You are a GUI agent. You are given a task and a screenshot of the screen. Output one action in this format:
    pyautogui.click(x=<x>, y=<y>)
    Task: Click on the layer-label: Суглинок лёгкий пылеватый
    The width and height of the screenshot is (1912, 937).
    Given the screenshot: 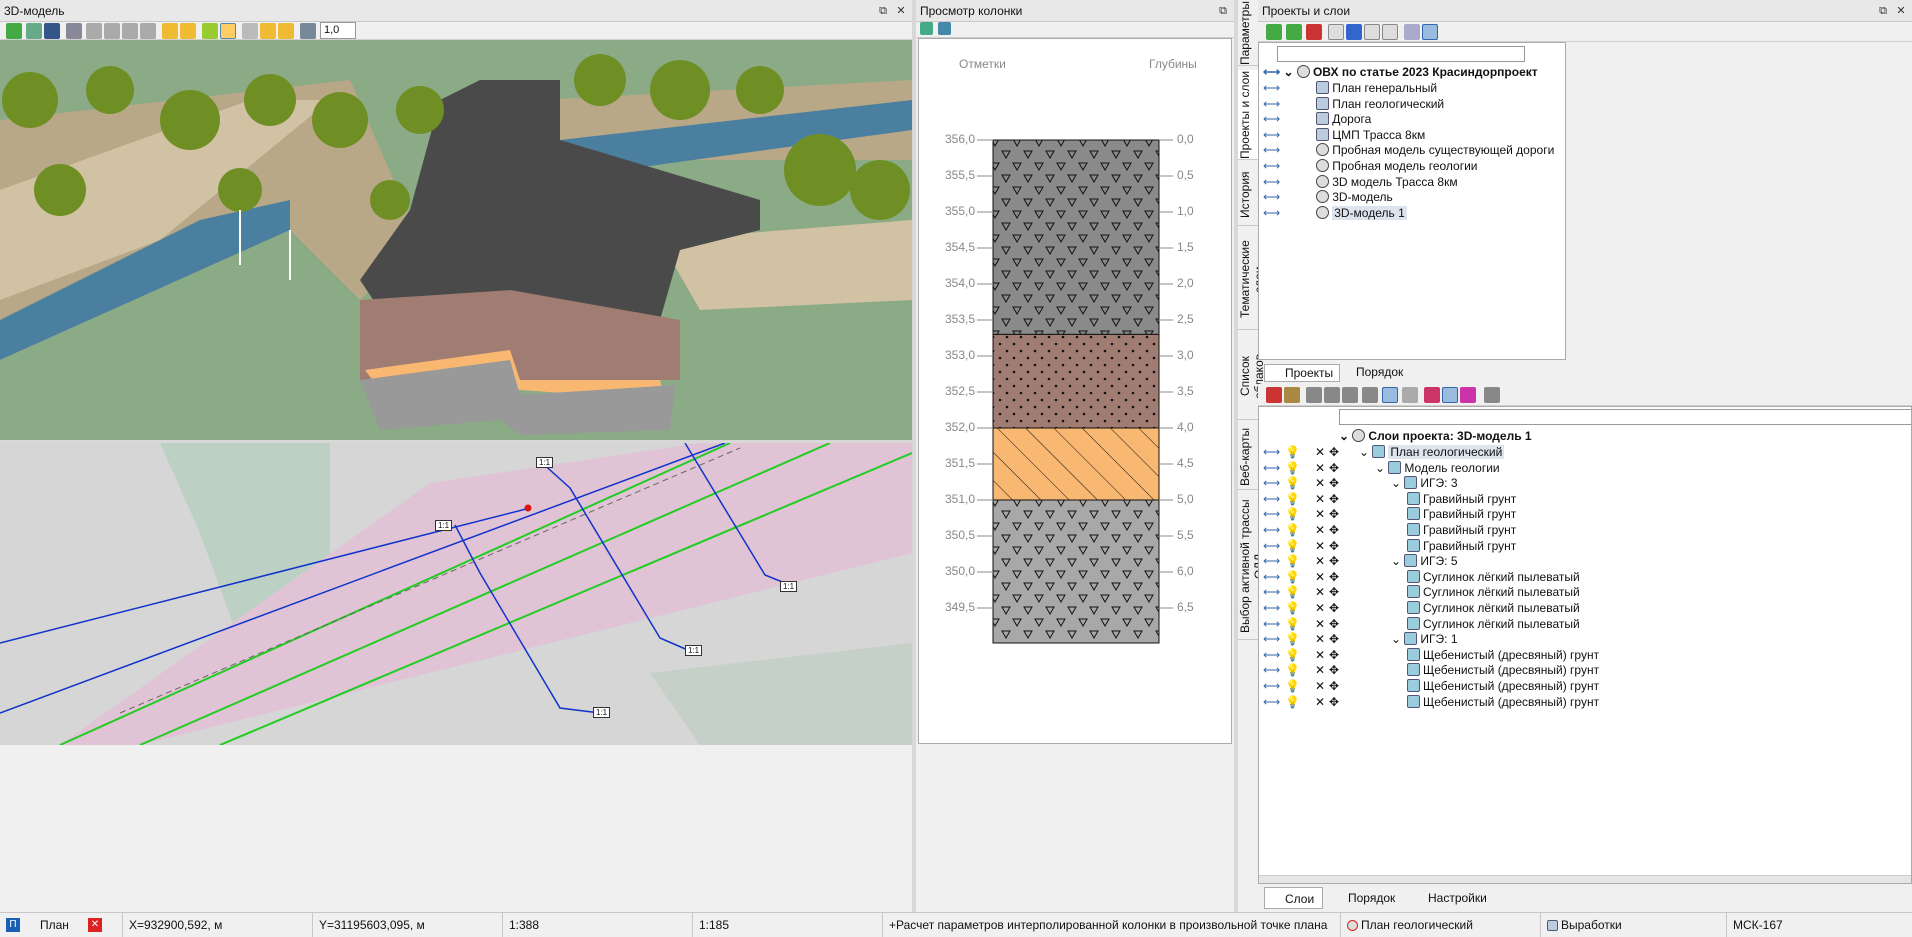 What is the action you would take?
    pyautogui.click(x=1501, y=592)
    